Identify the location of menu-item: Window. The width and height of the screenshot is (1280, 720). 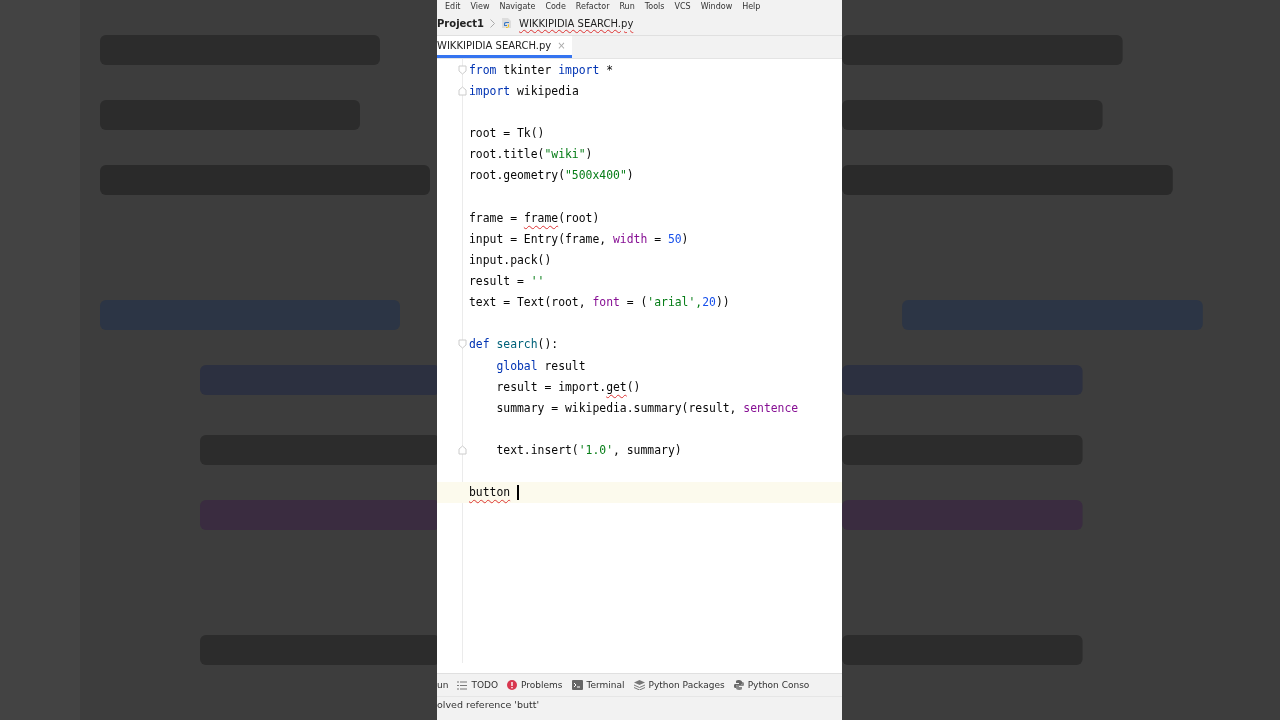
(716, 6).